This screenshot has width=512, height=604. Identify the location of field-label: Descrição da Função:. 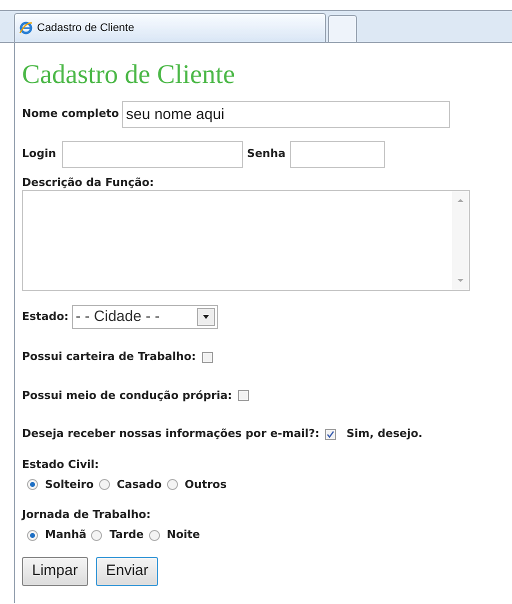
(88, 183).